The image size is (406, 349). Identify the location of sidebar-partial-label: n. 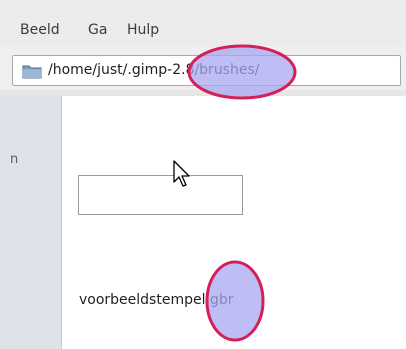
(14, 159).